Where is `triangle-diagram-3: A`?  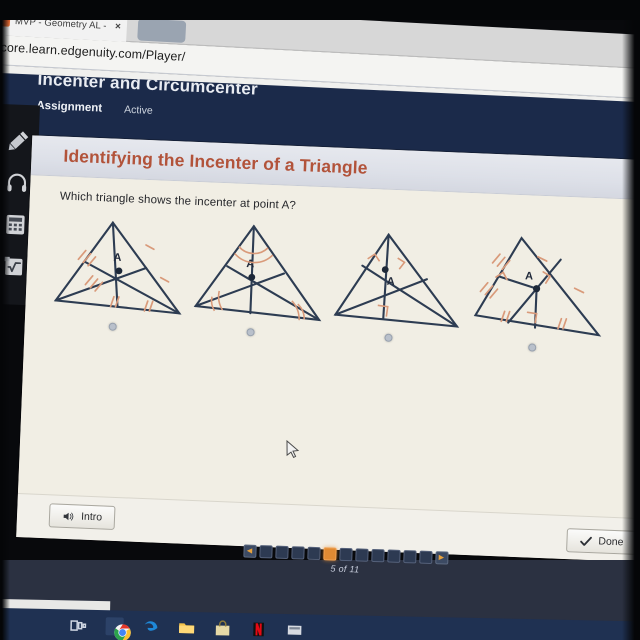 triangle-diagram-3: A is located at coordinates (396, 280).